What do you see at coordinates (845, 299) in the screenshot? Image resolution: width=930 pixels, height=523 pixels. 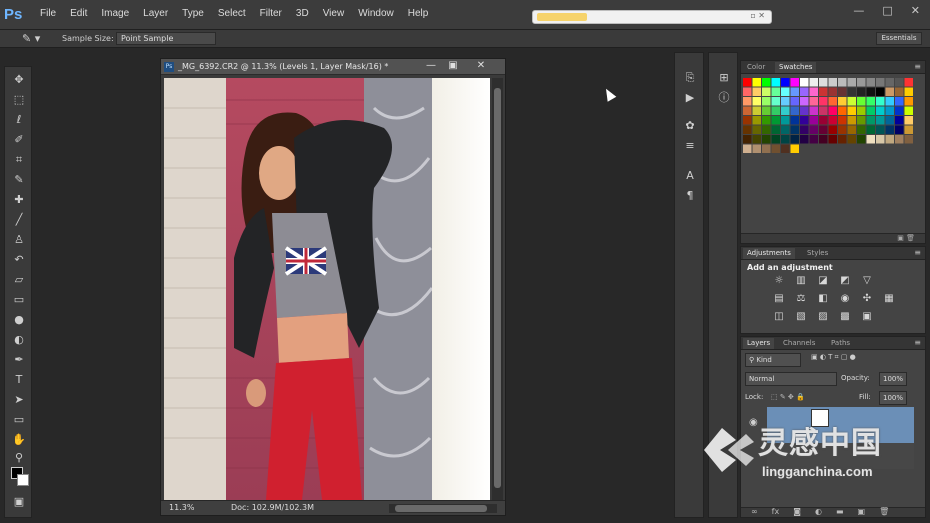 I see `photo-filter-icon: ◉` at bounding box center [845, 299].